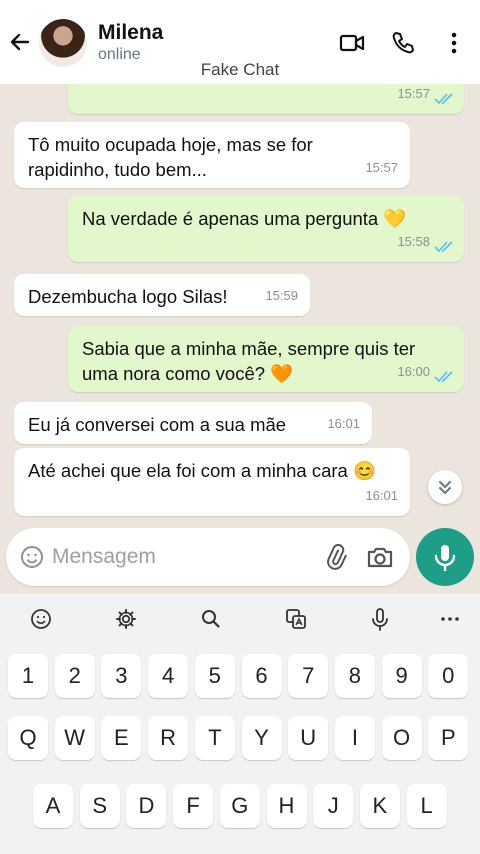 The height and width of the screenshot is (854, 480). I want to click on message-text: Na verdade é apenas uma pergunta 💛, so click(244, 218).